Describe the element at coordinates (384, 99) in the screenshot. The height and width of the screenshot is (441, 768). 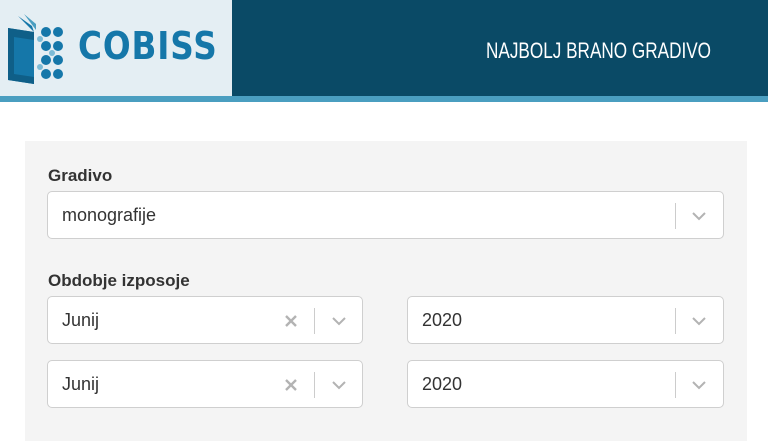
I see `header-accent-bar` at that location.